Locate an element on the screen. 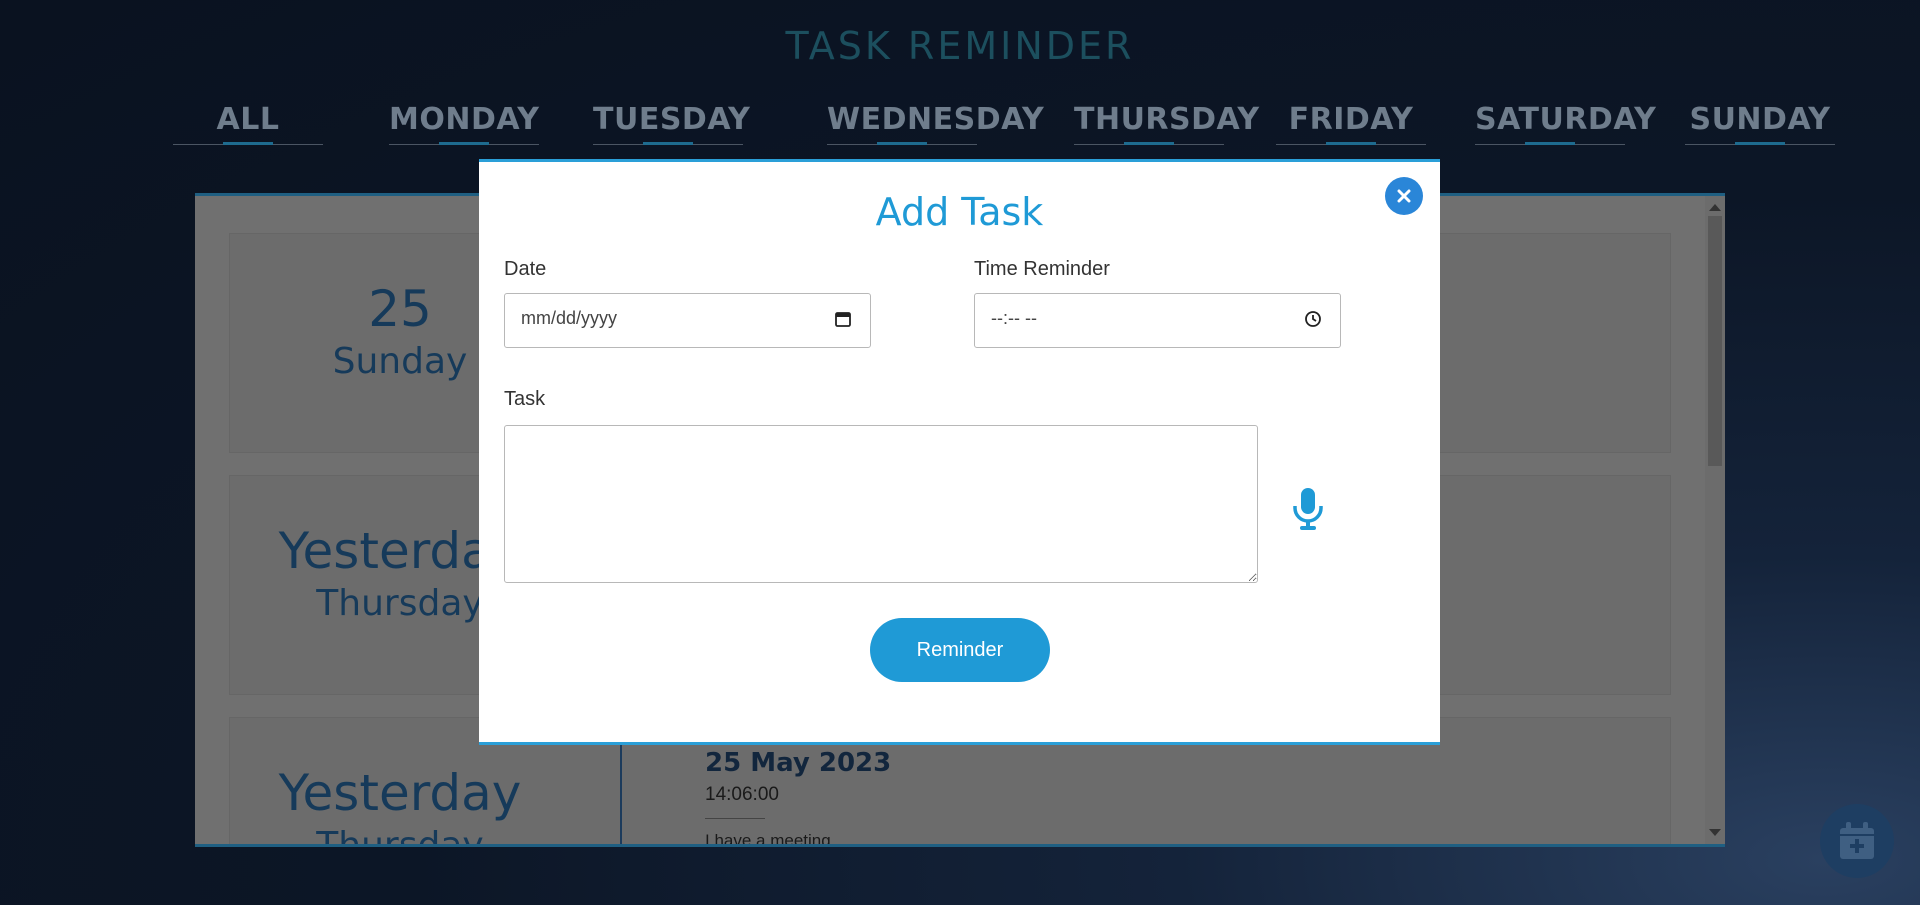  close-button is located at coordinates (1404, 196).